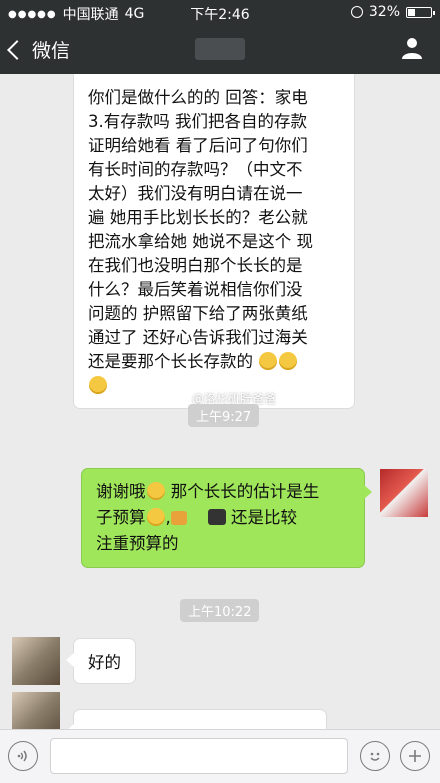  I want to click on message-text: 那个长长的估计是生, so click(245, 491).